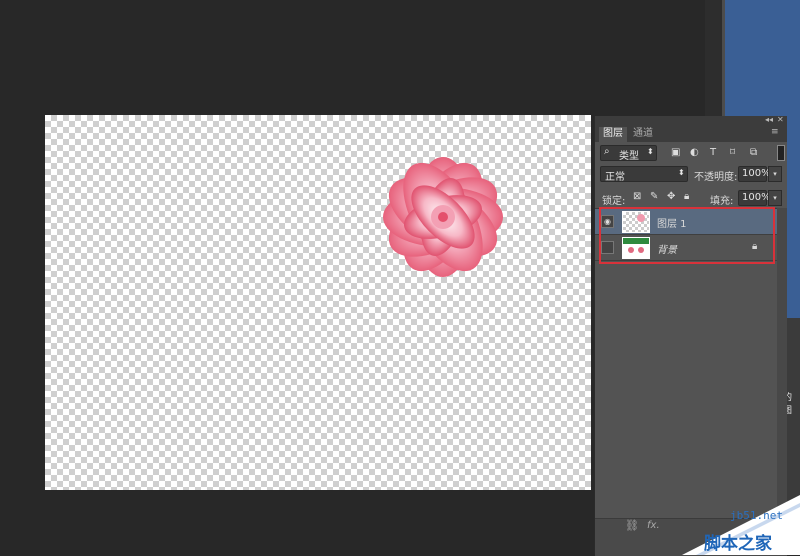 The height and width of the screenshot is (556, 800). I want to click on opacity-dropdown-button: ▾, so click(775, 174).